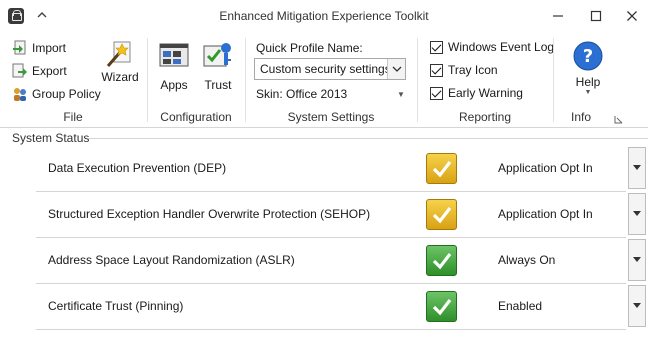  I want to click on file-group-label: File, so click(73, 117).